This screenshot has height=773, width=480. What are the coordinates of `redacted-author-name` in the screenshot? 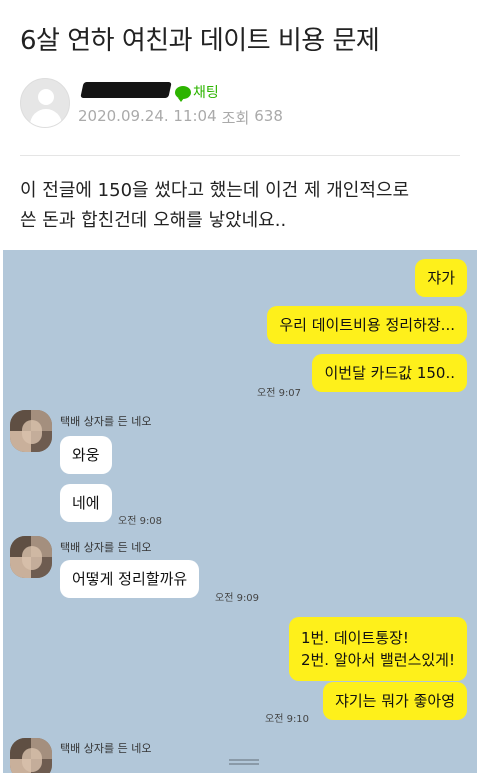 It's located at (126, 90).